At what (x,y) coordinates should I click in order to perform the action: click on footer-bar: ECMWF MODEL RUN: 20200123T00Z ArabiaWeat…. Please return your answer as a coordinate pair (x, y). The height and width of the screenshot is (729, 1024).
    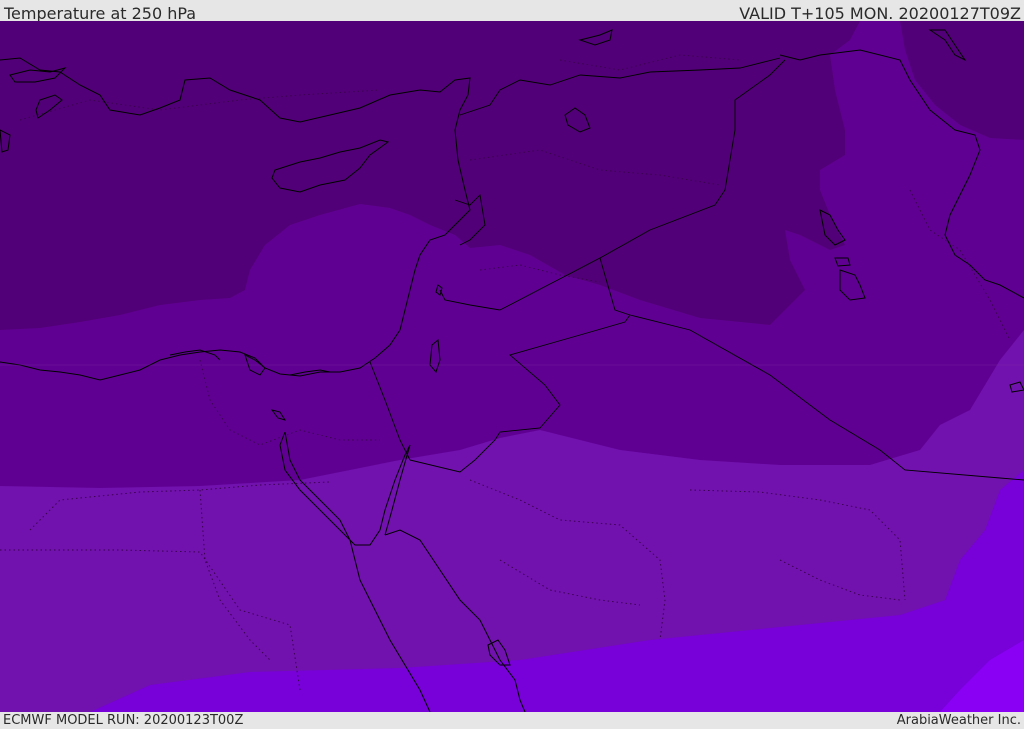
    Looking at the image, I should click on (512, 720).